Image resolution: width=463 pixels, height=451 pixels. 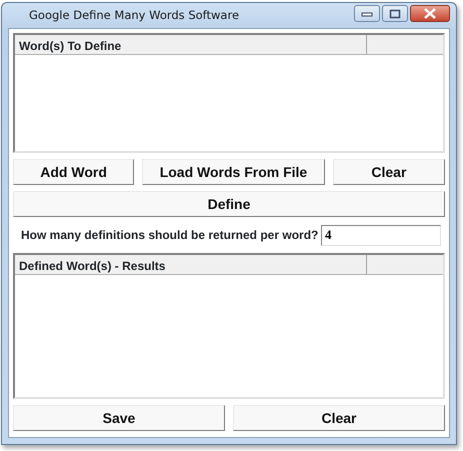 I want to click on close-icon, so click(x=430, y=13).